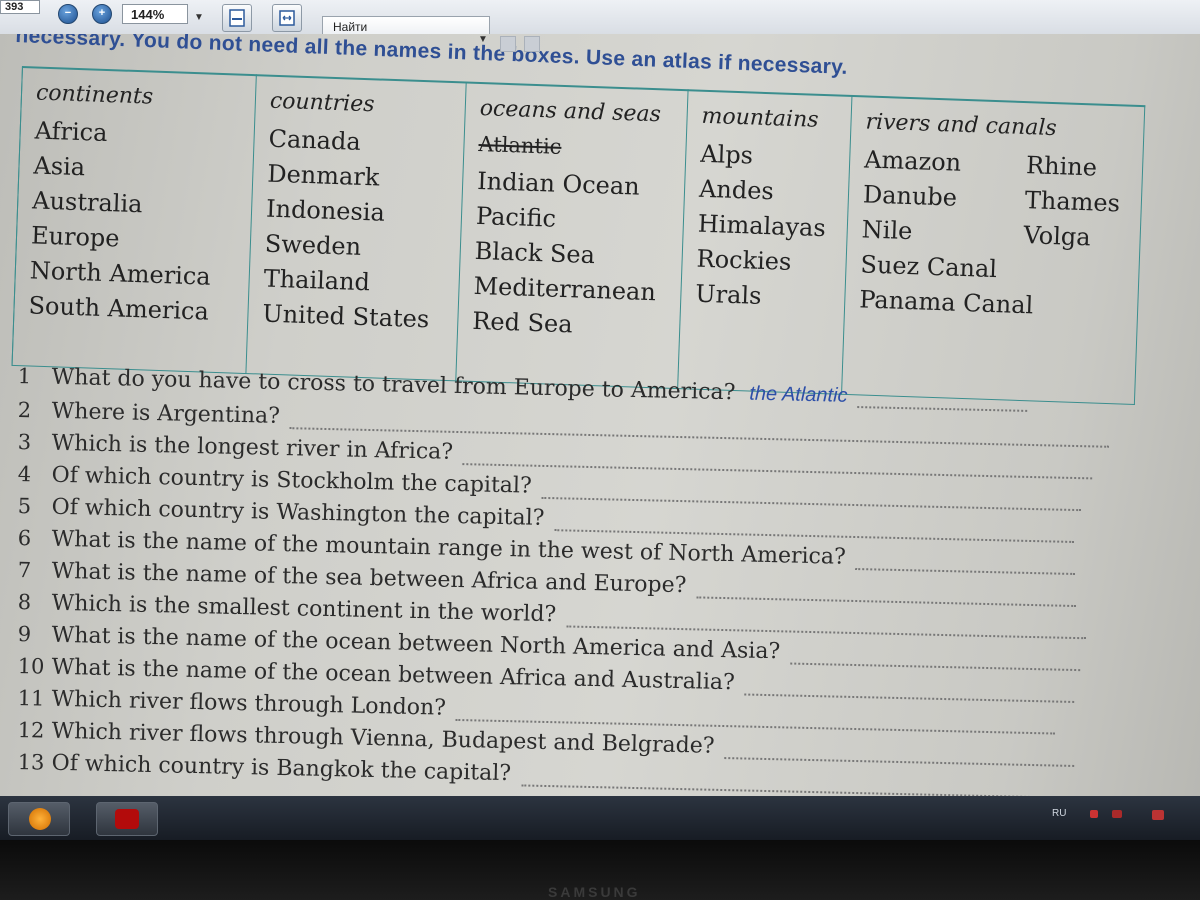  What do you see at coordinates (1072, 202) in the screenshot?
I see `word-item: Thames` at bounding box center [1072, 202].